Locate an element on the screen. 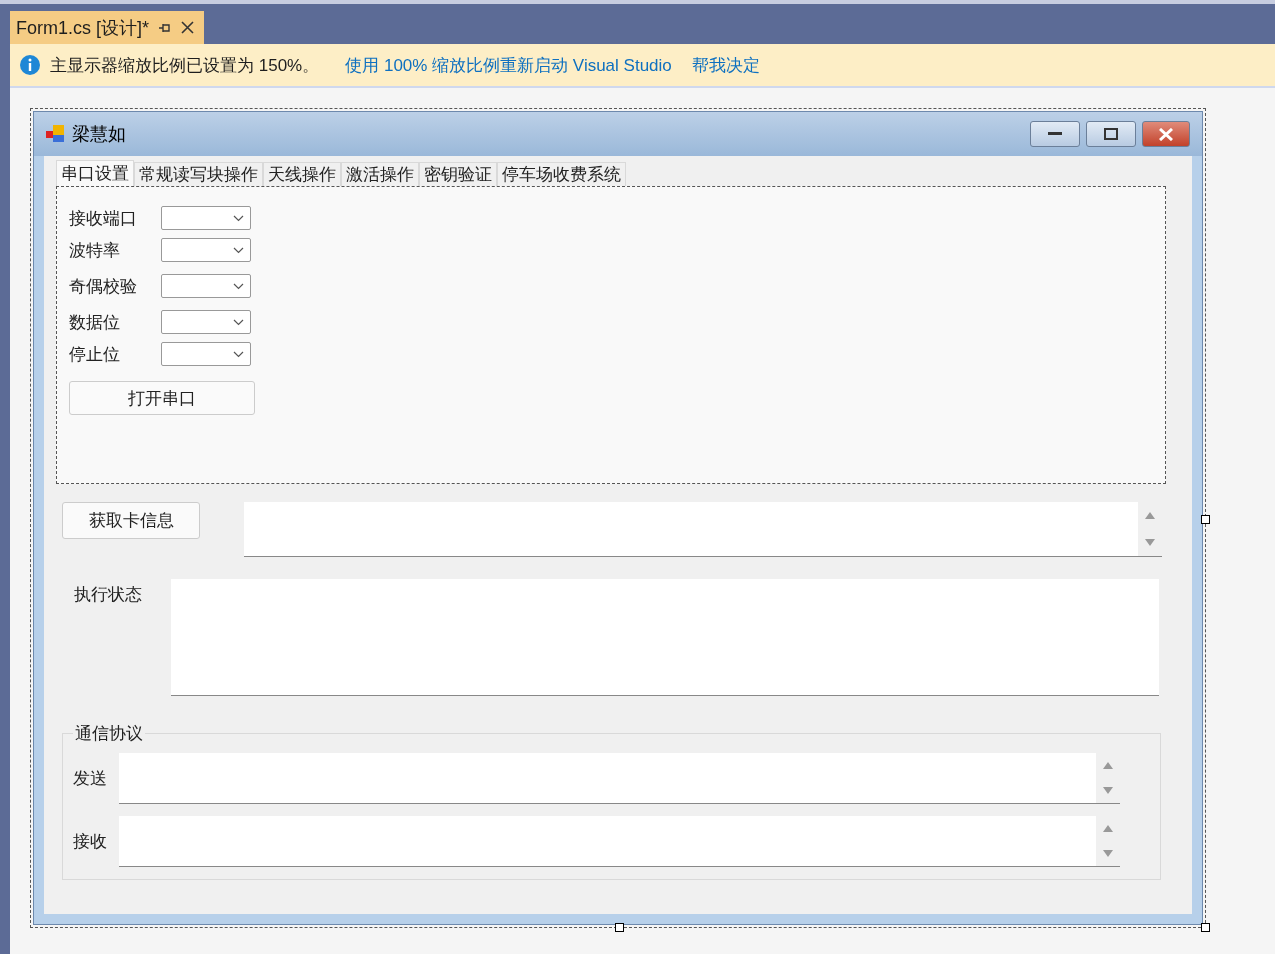 The height and width of the screenshot is (954, 1275). close-button is located at coordinates (1166, 134).